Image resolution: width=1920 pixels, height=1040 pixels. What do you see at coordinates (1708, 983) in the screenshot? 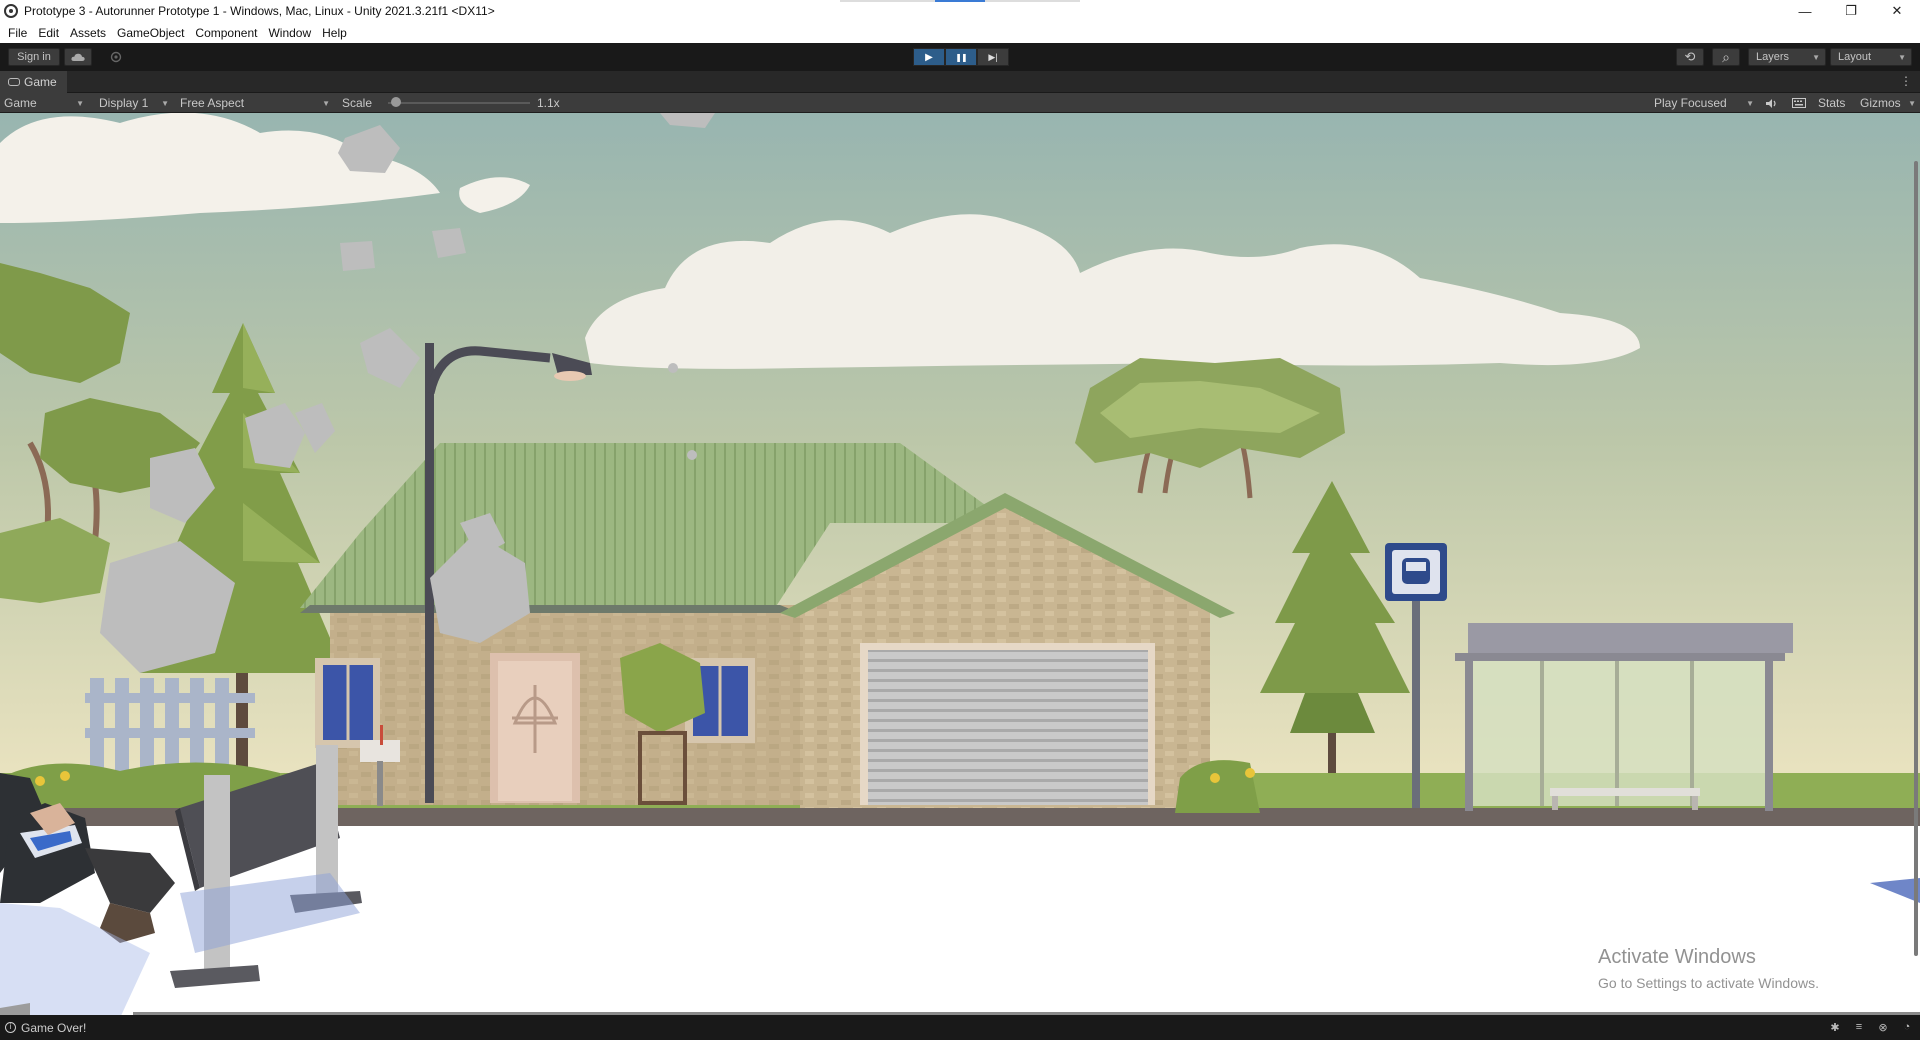
I see `watermark-subtitle: Go to Settings to activate Windows.` at bounding box center [1708, 983].